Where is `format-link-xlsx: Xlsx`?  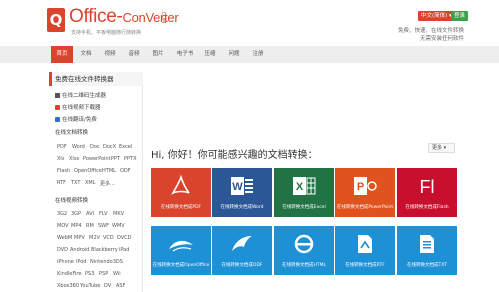 format-link-xlsx: Xlsx is located at coordinates (74, 159).